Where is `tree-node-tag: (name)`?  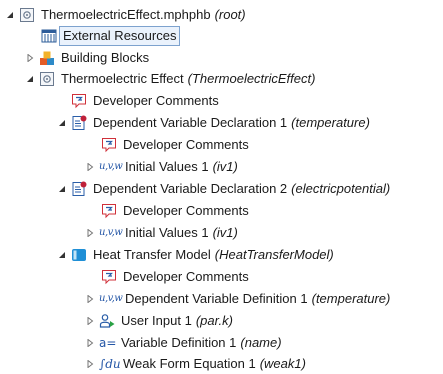 tree-node-tag: (name) is located at coordinates (261, 342).